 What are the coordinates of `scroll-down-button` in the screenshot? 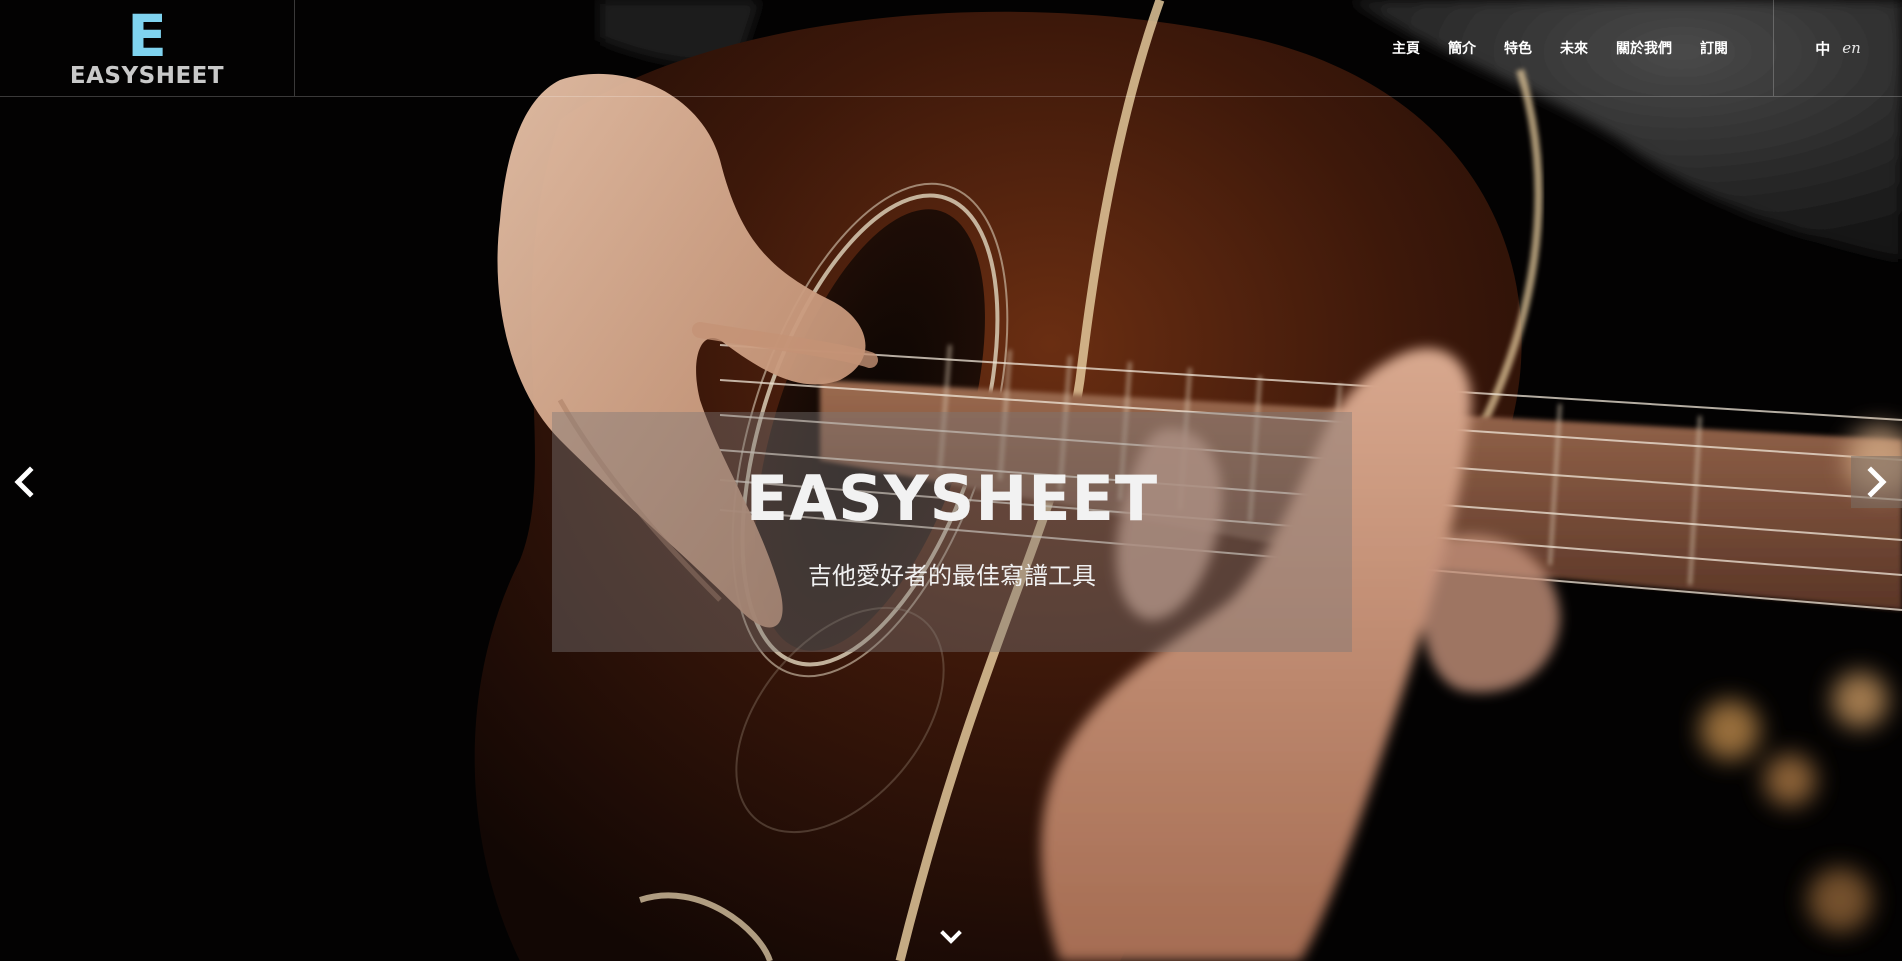 It's located at (951, 937).